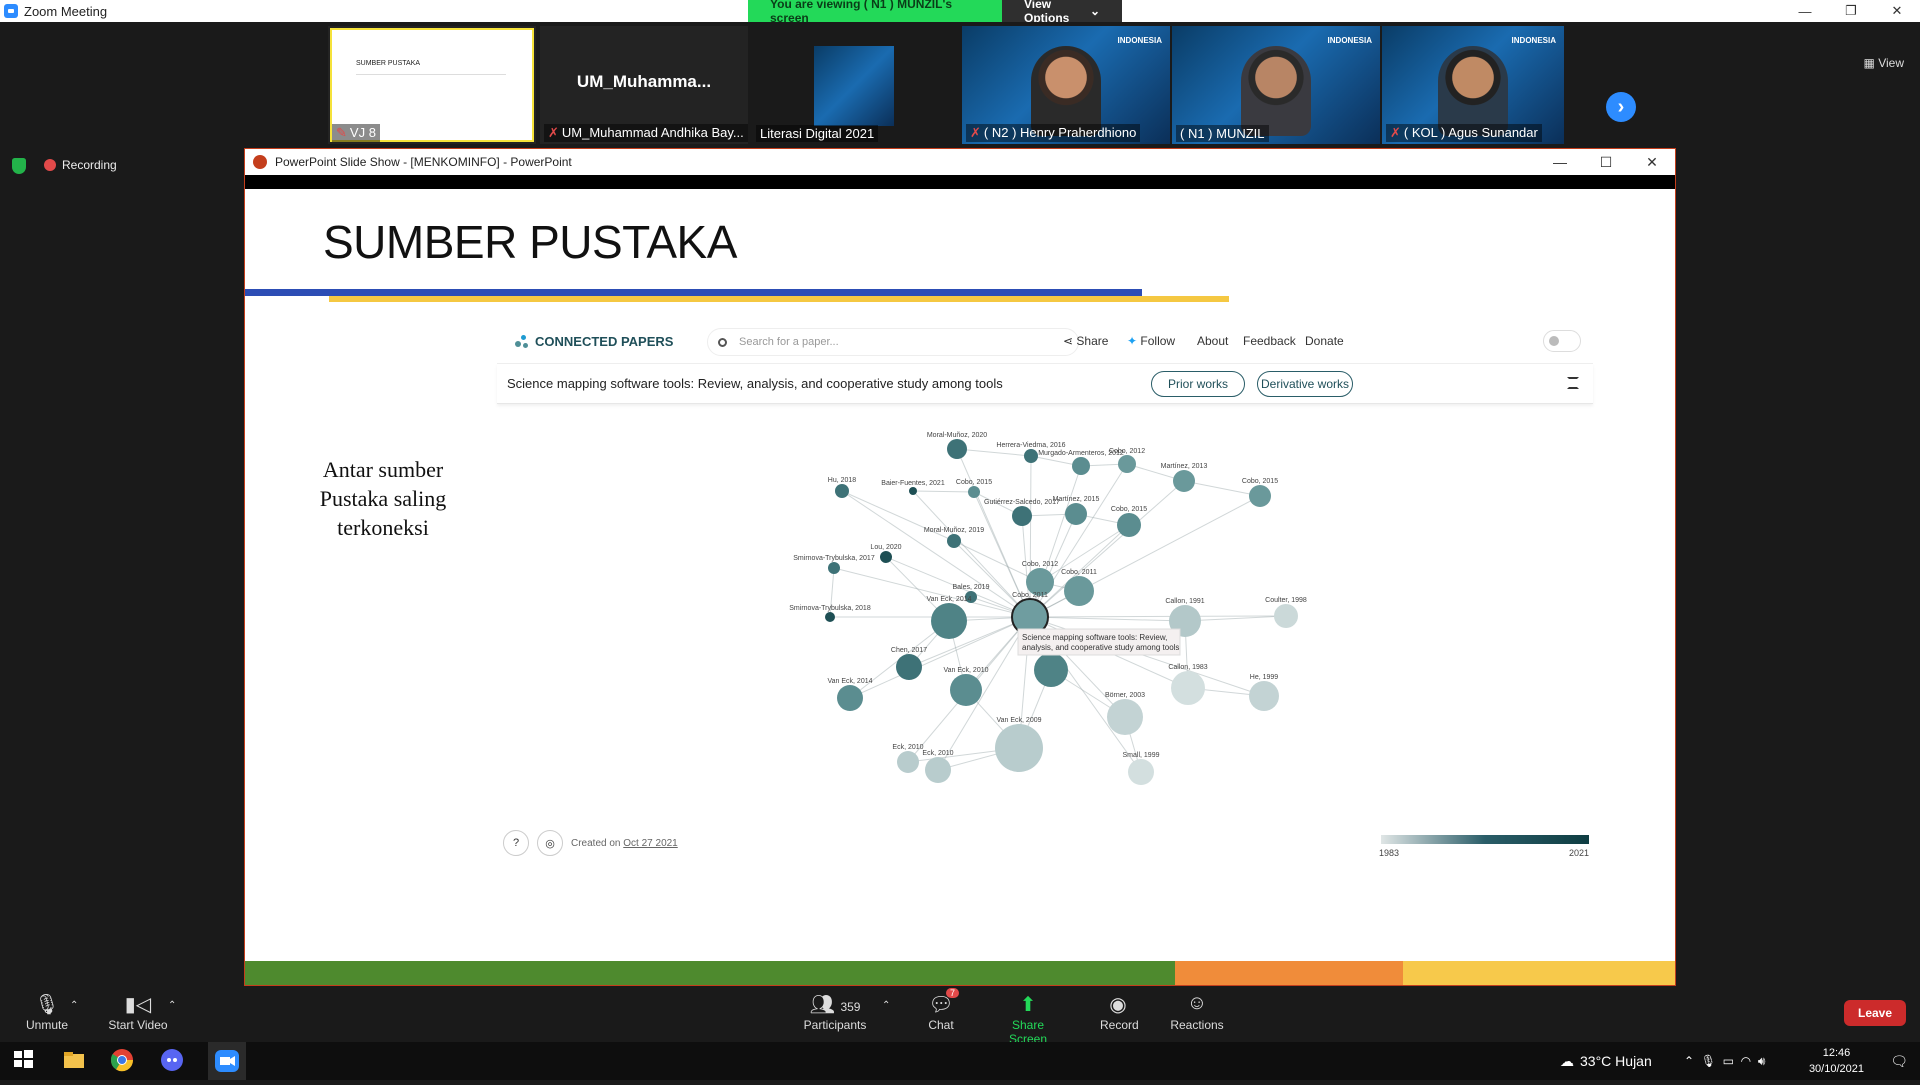 This screenshot has width=1920, height=1085. Describe the element at coordinates (172, 1005) in the screenshot. I see `video-options-chevron-icon: ⌃` at that location.